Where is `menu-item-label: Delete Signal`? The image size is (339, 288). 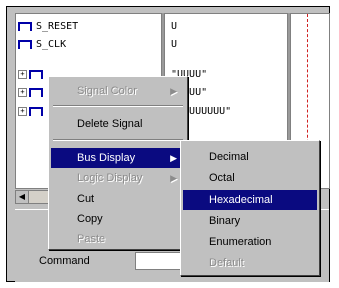
menu-item-label: Delete Signal is located at coordinates (110, 124).